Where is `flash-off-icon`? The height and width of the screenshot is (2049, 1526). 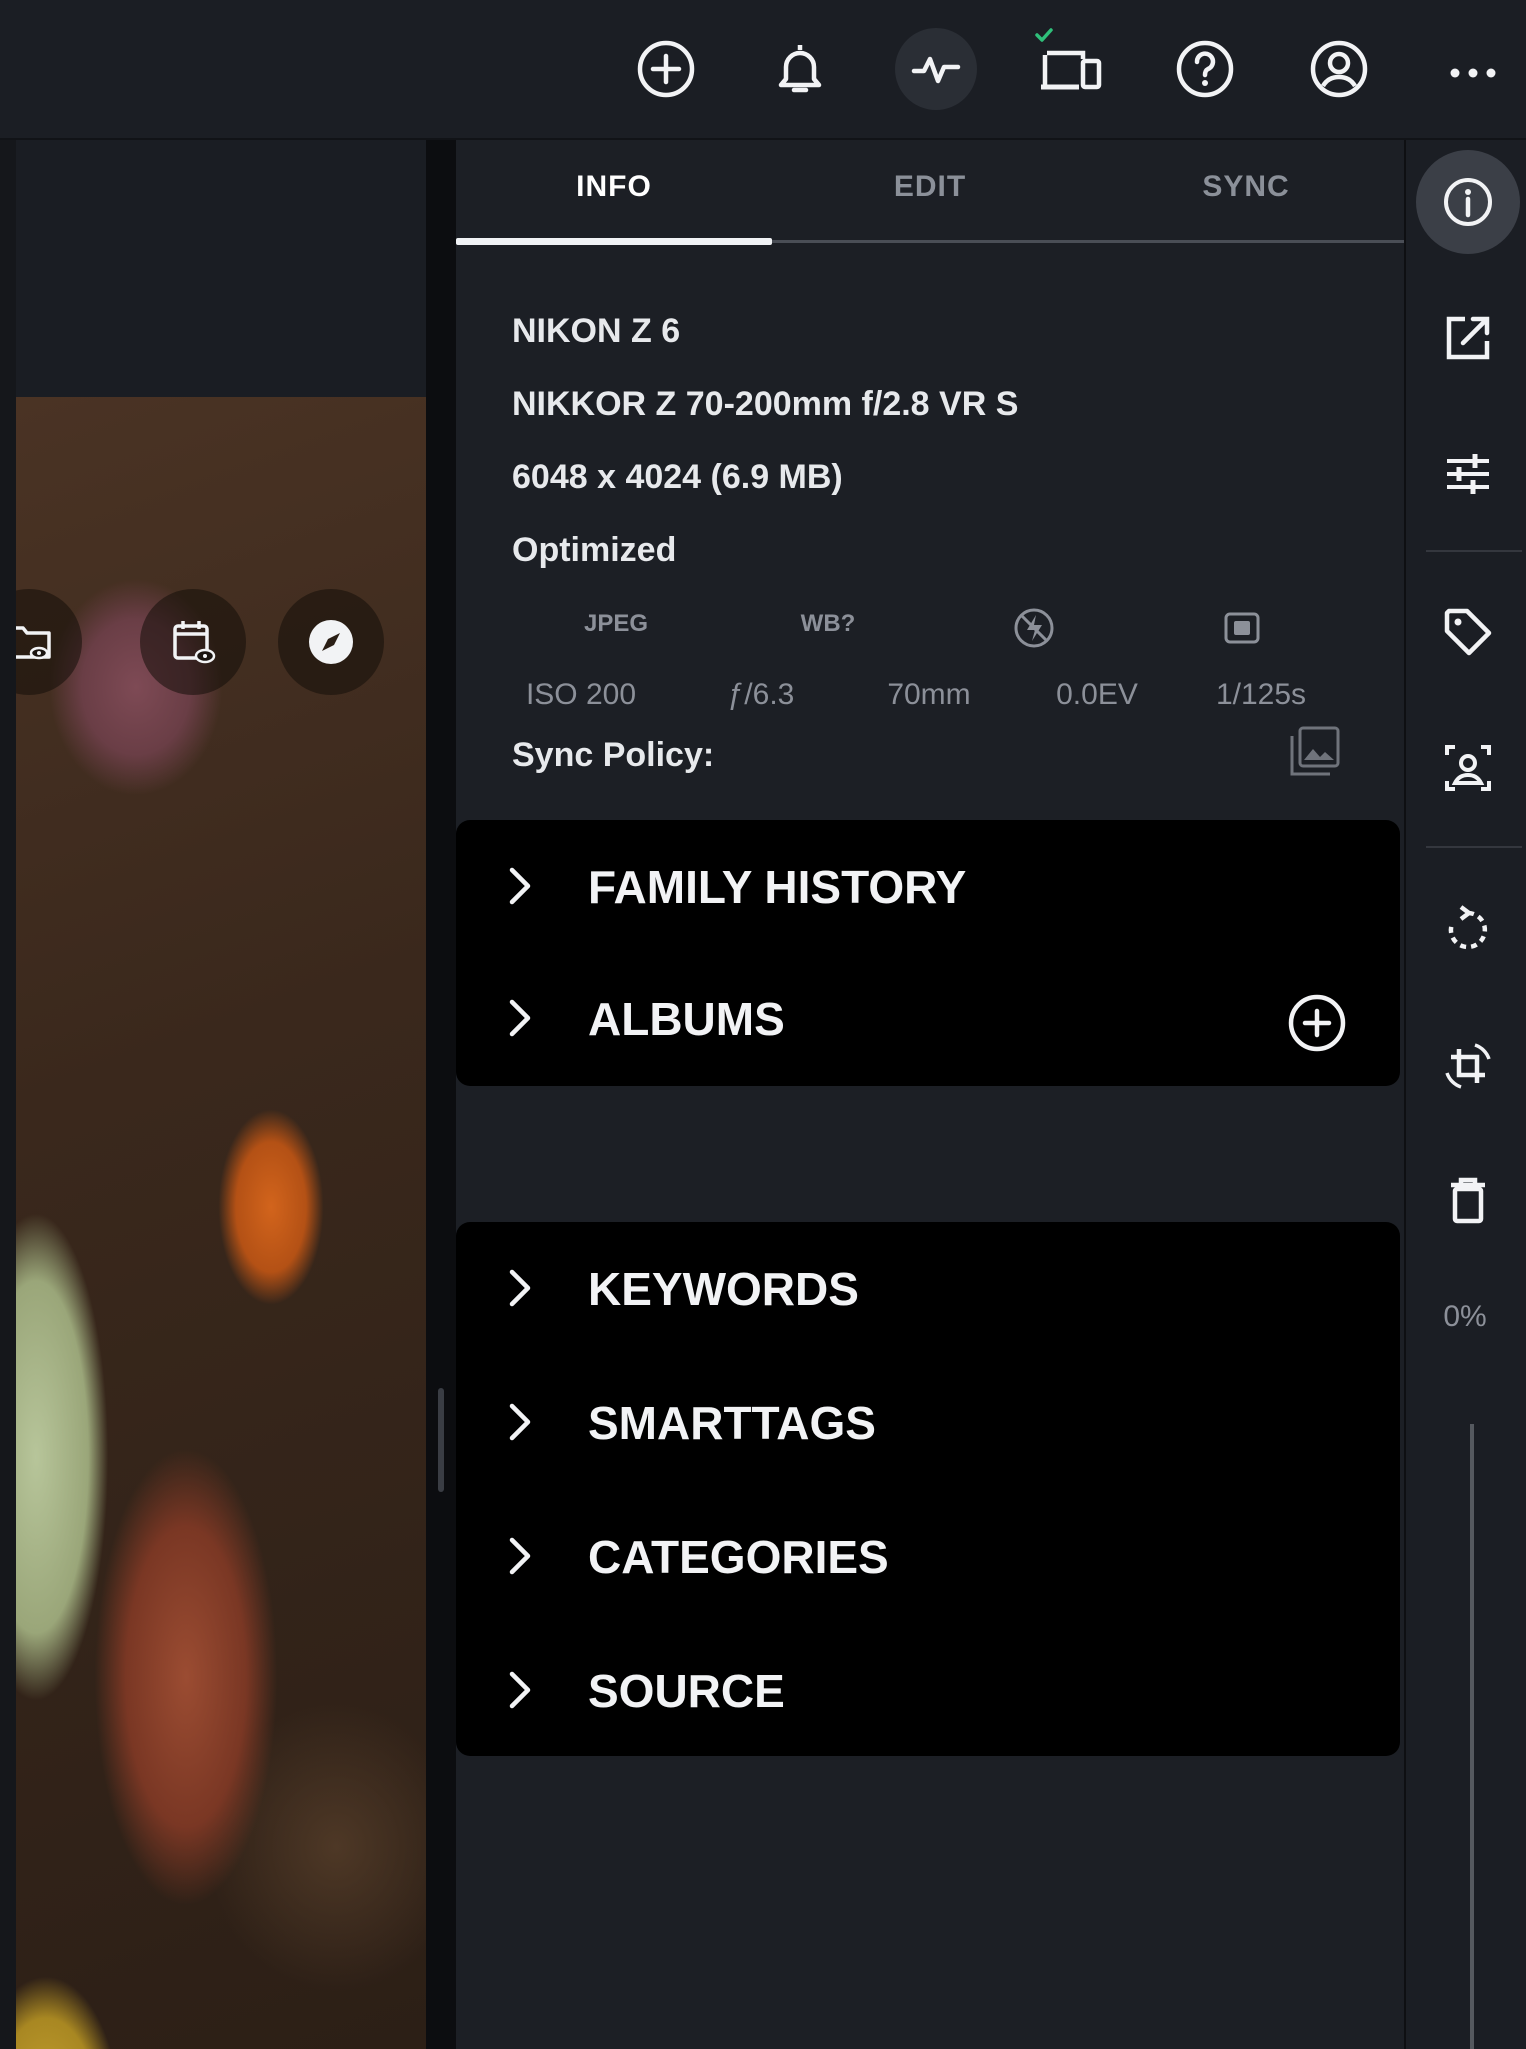 flash-off-icon is located at coordinates (1034, 628).